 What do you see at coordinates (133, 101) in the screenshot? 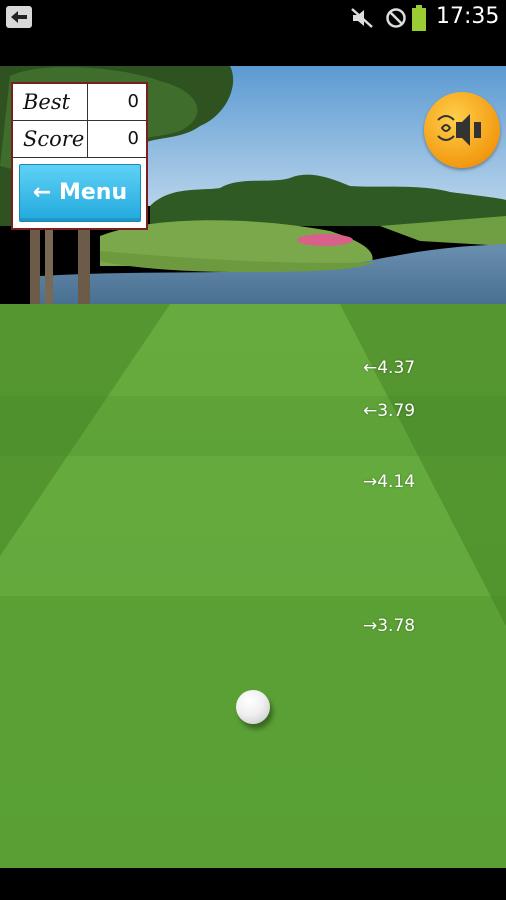
I see `best-value: 0` at bounding box center [133, 101].